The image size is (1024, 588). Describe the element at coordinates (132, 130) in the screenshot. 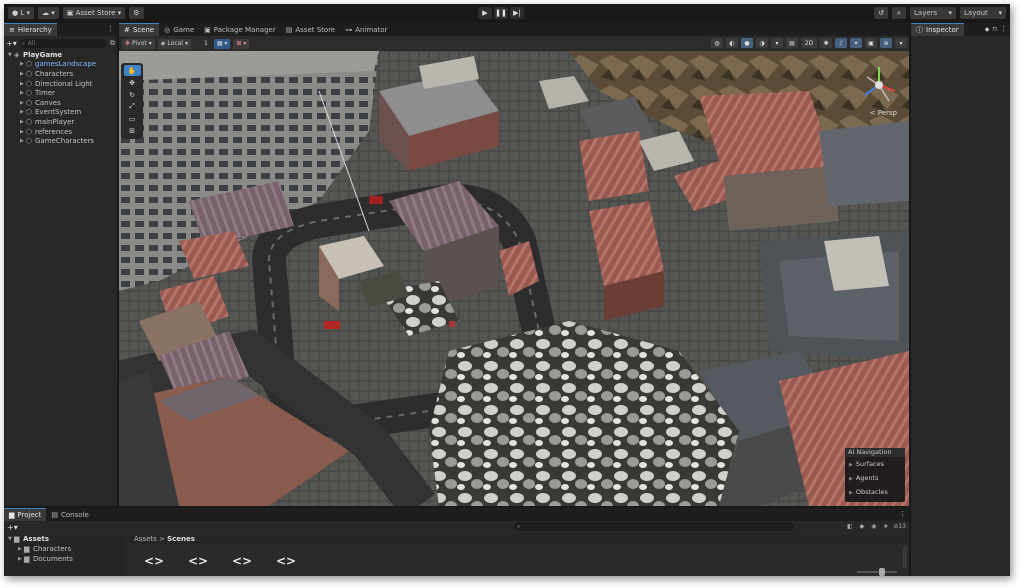

I see `transform-tool: ⊞` at that location.